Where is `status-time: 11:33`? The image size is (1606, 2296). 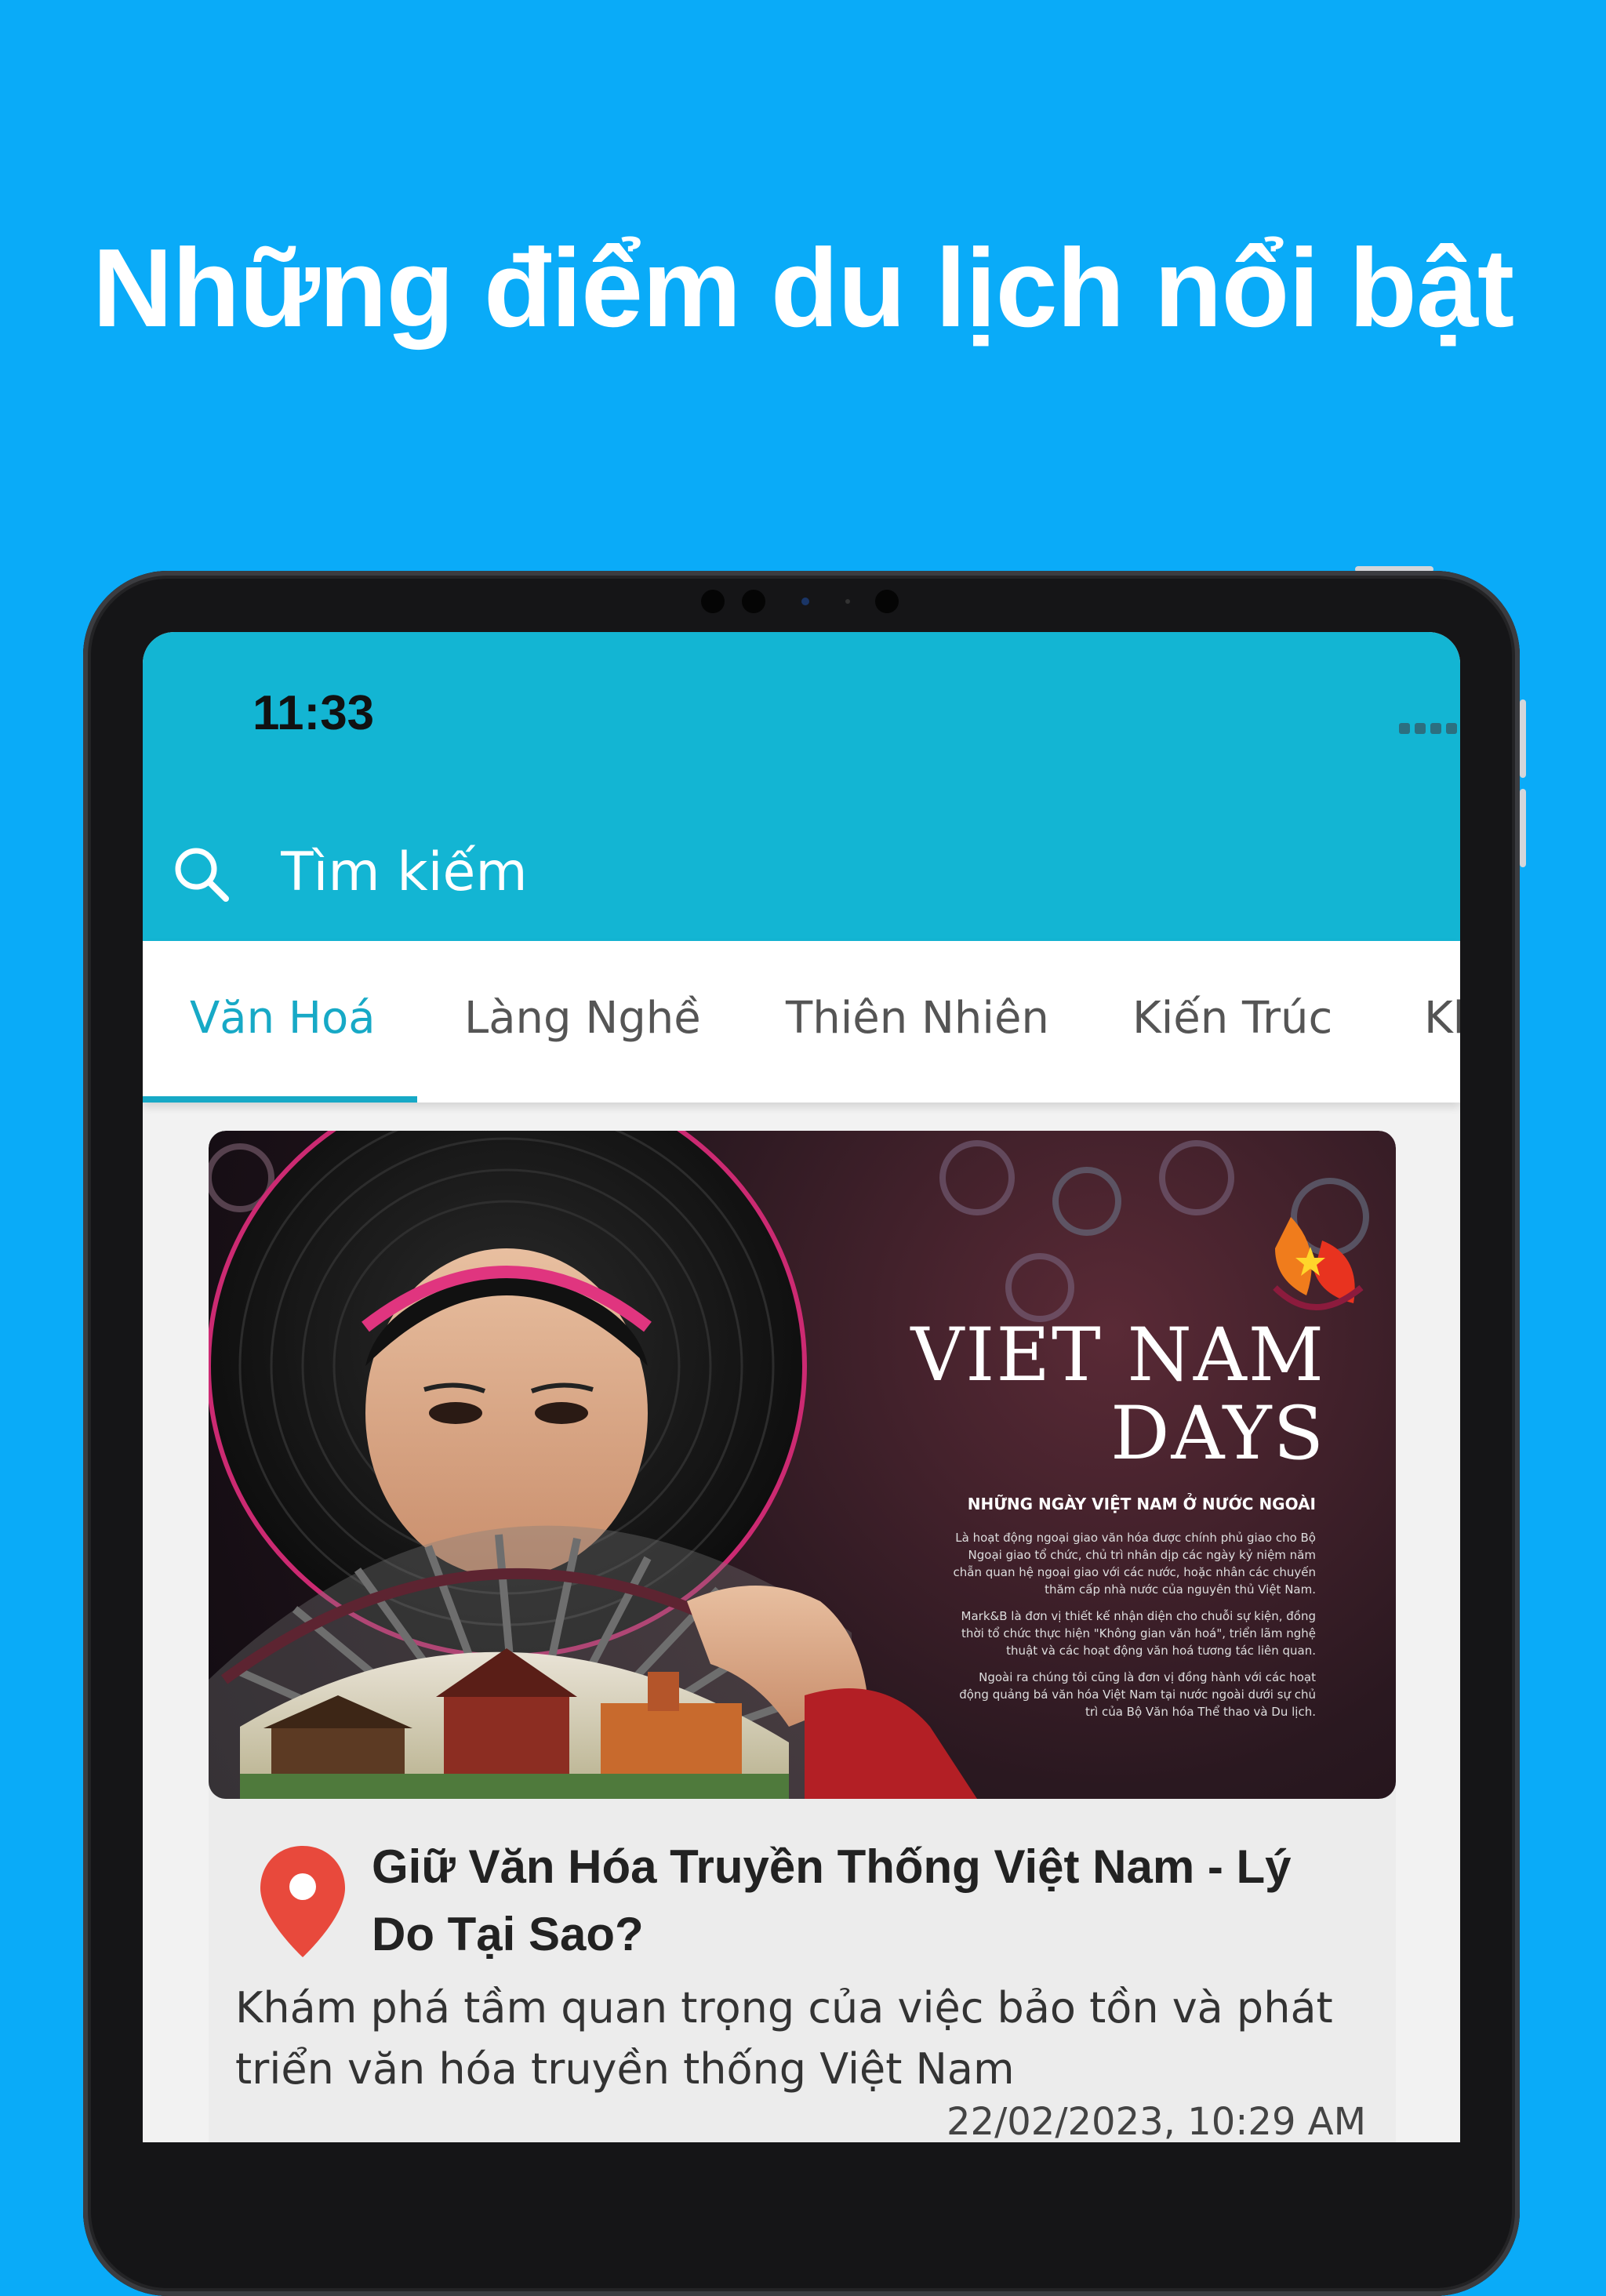 status-time: 11:33 is located at coordinates (314, 713).